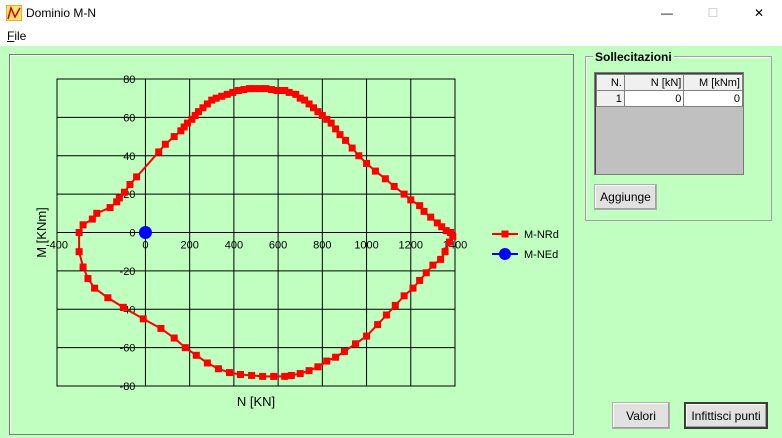  I want to click on menu-file: File, so click(16, 36).